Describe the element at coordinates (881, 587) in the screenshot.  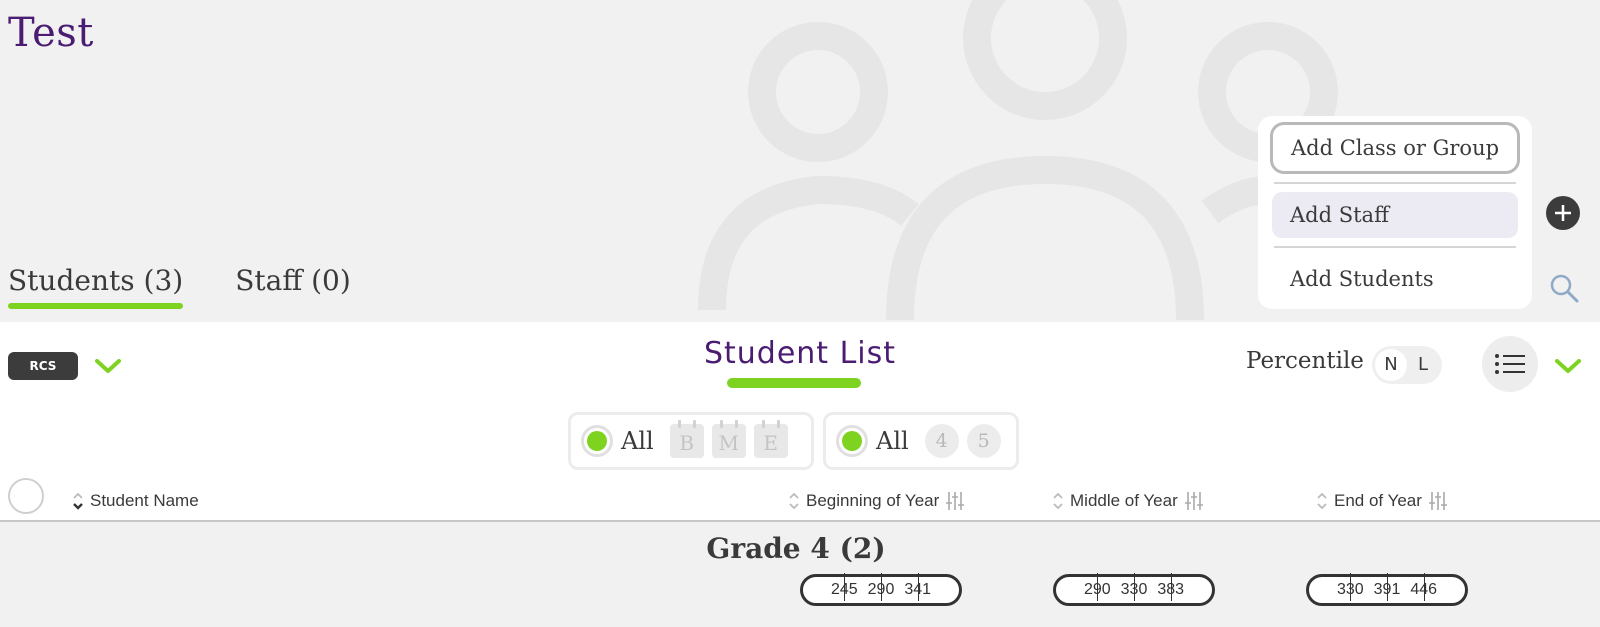
I see `range-mid: 290` at that location.